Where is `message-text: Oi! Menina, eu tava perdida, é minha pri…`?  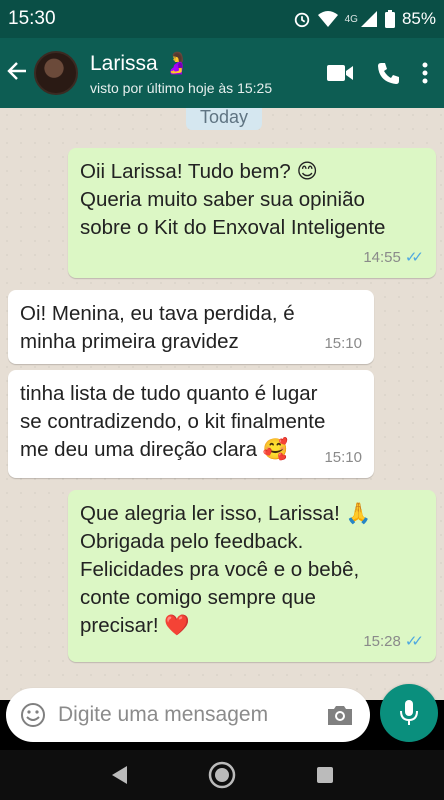
message-text: Oi! Menina, eu tava perdida, é minha pri… is located at coordinates (157, 327).